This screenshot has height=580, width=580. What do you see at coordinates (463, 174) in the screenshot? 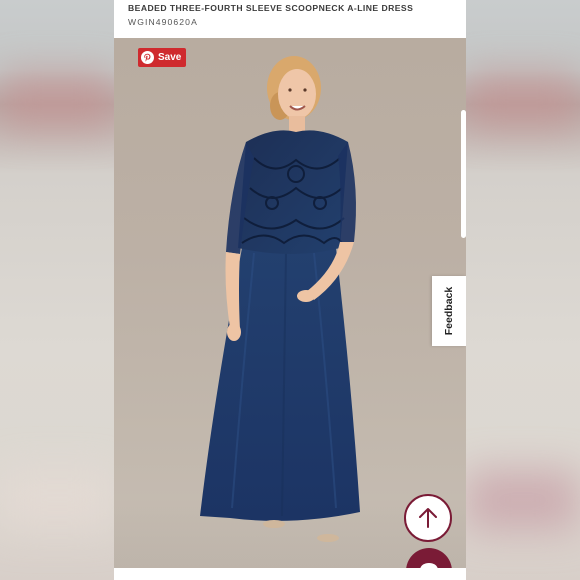
I see `scroll-indicator` at bounding box center [463, 174].